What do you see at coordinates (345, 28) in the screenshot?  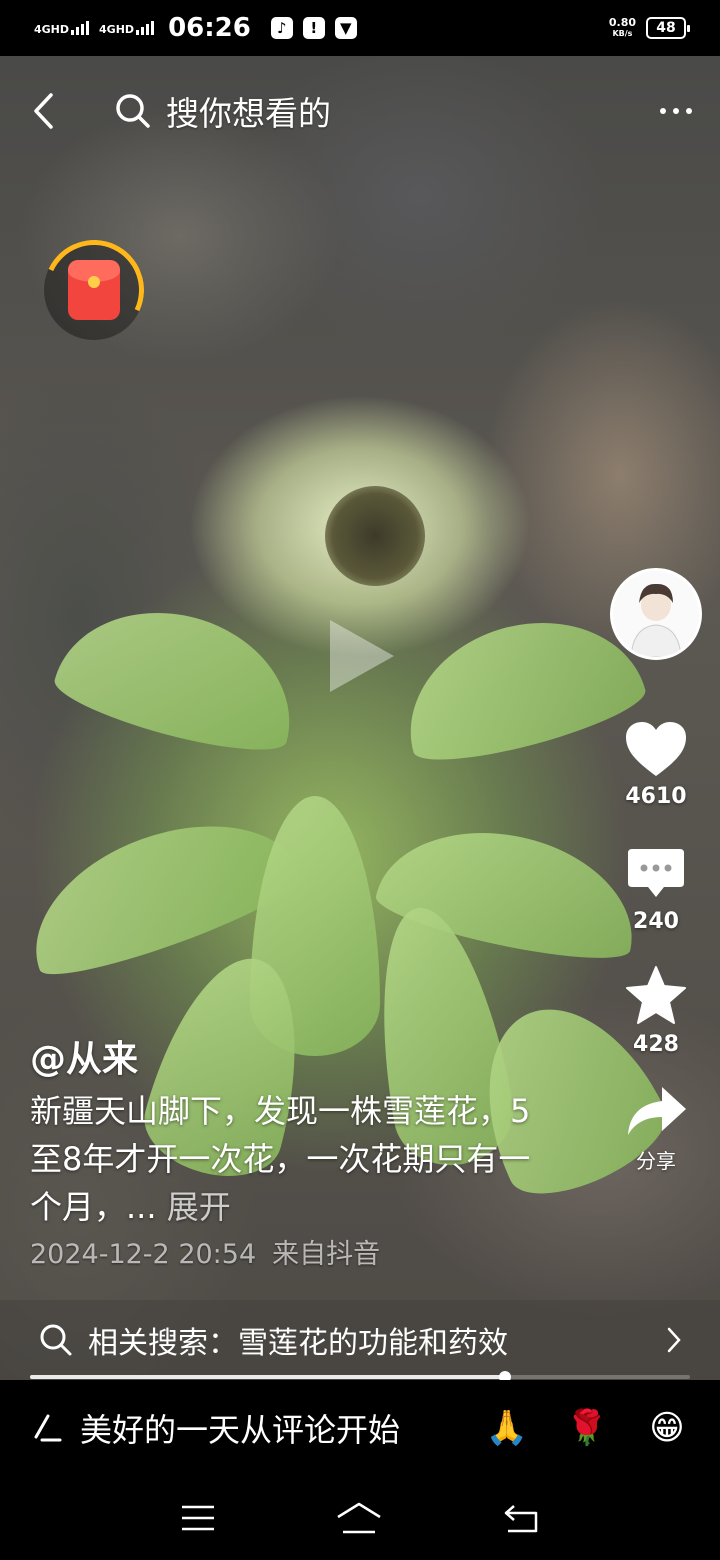 I see `download-icon: ▼` at bounding box center [345, 28].